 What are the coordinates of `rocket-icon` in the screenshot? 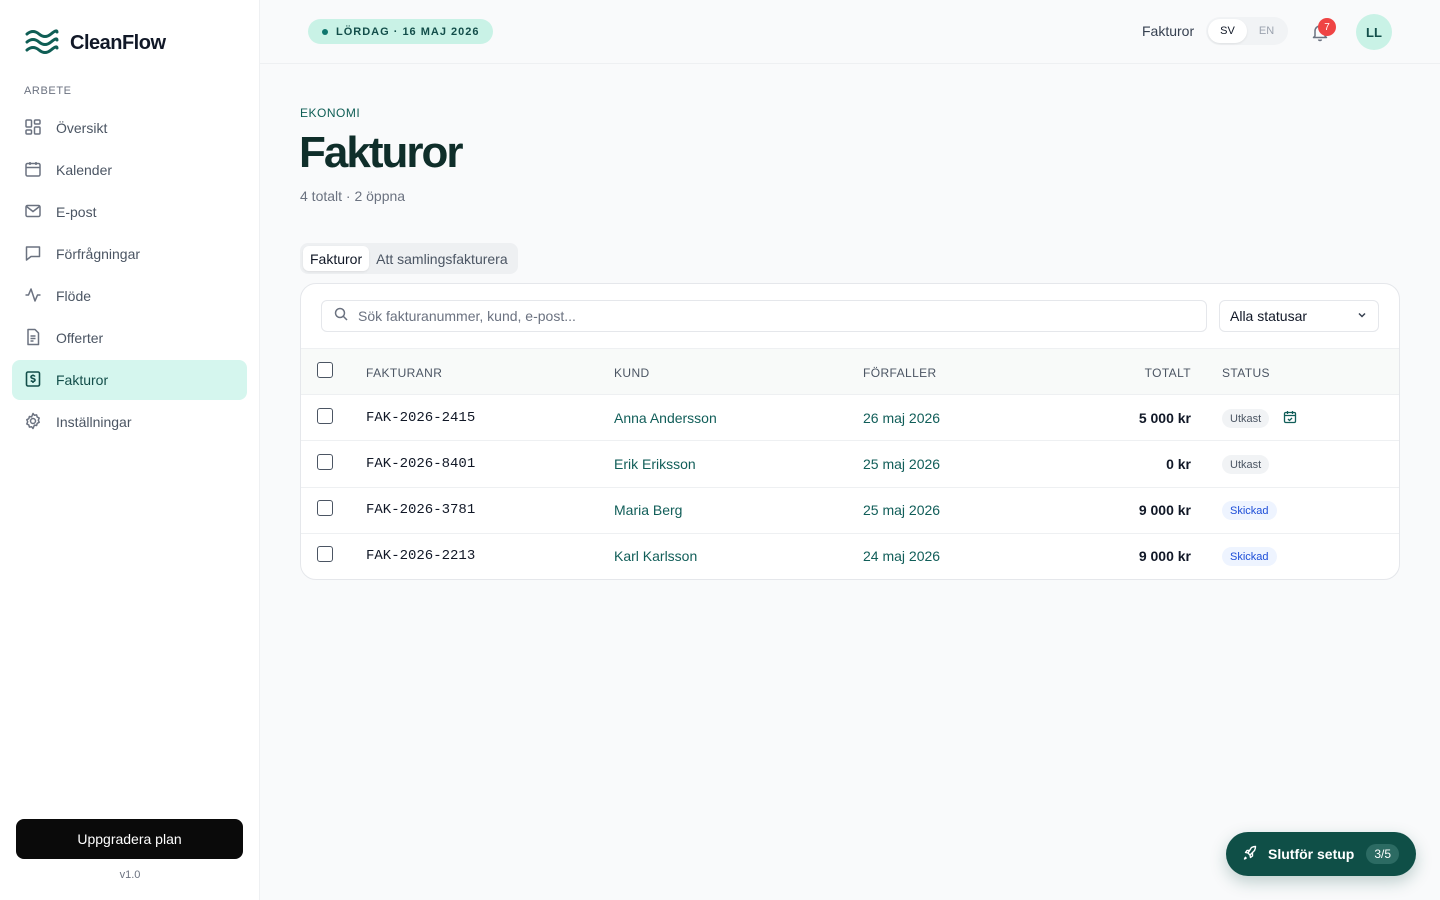 It's located at (1250, 854).